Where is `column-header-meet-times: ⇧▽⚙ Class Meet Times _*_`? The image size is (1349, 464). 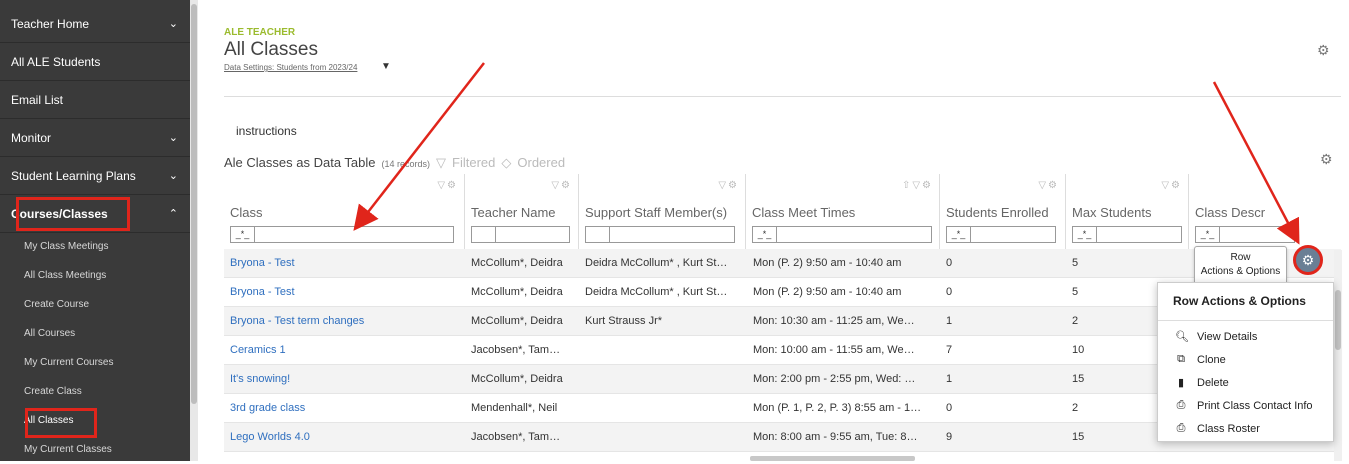 column-header-meet-times: ⇧▽⚙ Class Meet Times _*_ is located at coordinates (843, 211).